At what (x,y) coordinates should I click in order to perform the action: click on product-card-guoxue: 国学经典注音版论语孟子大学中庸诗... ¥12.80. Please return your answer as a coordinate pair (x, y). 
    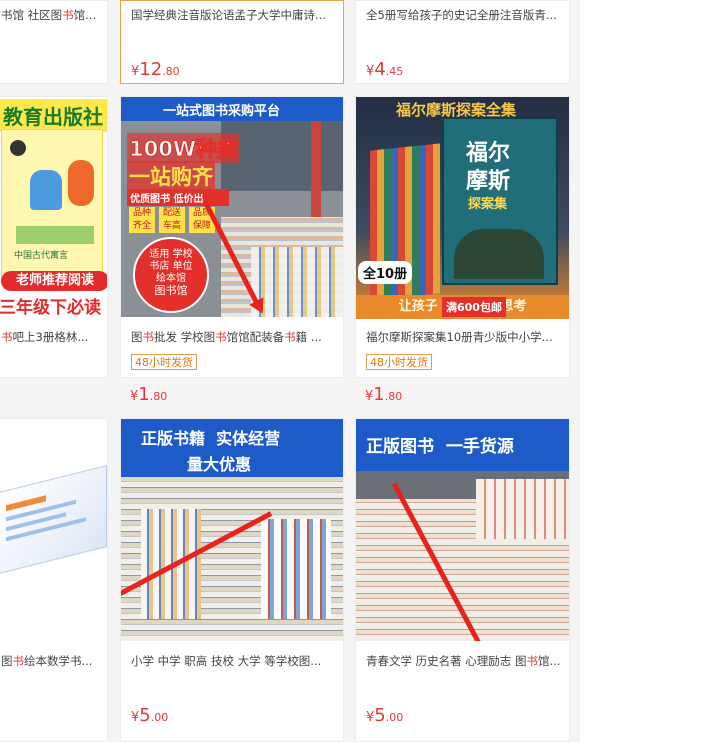
    Looking at the image, I should click on (232, 42).